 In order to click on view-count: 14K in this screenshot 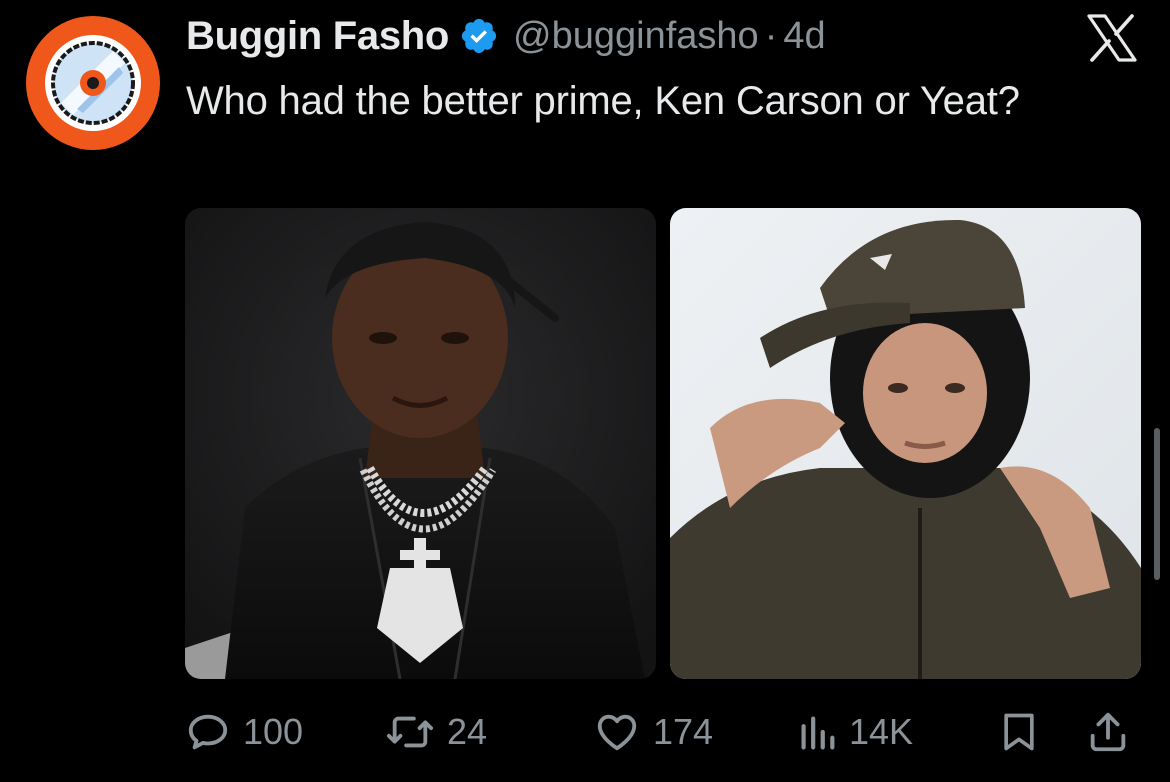, I will do `click(881, 731)`.